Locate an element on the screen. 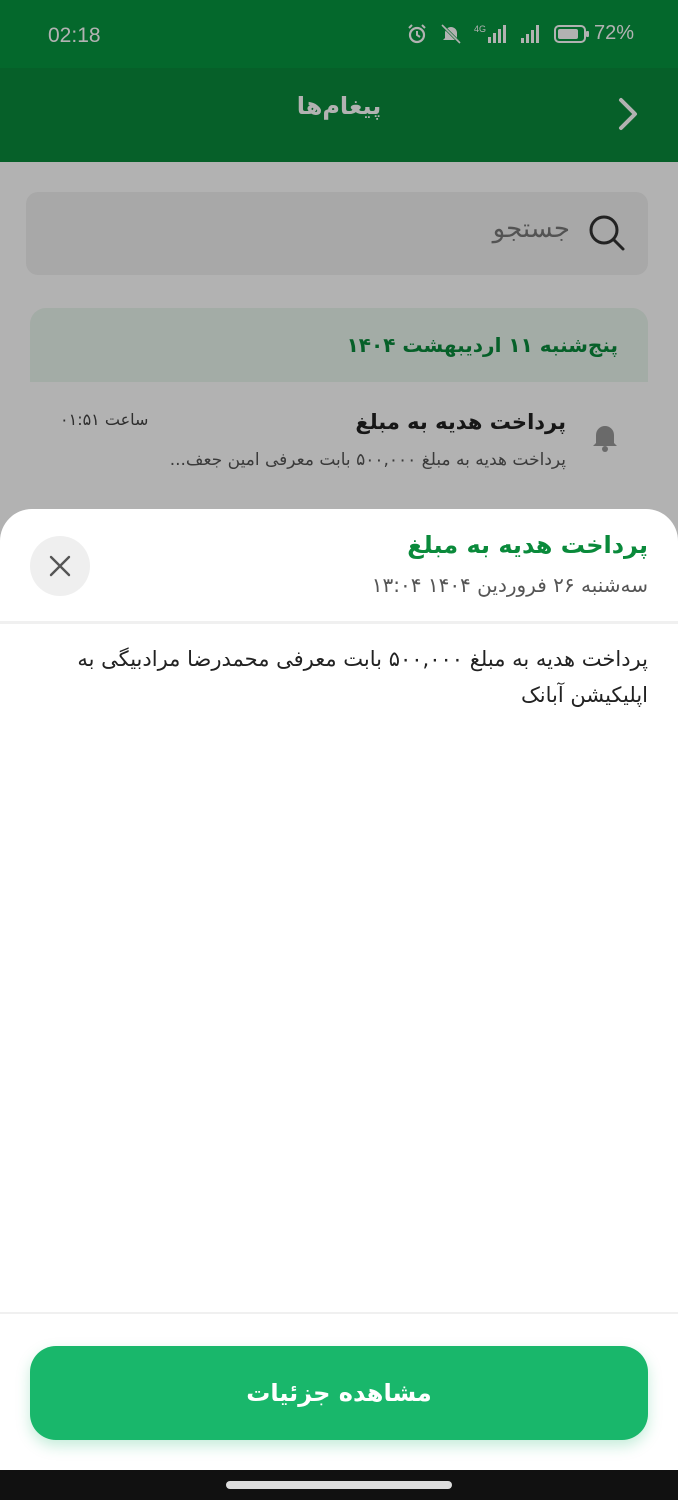 This screenshot has width=678, height=1500. close-icon is located at coordinates (60, 566).